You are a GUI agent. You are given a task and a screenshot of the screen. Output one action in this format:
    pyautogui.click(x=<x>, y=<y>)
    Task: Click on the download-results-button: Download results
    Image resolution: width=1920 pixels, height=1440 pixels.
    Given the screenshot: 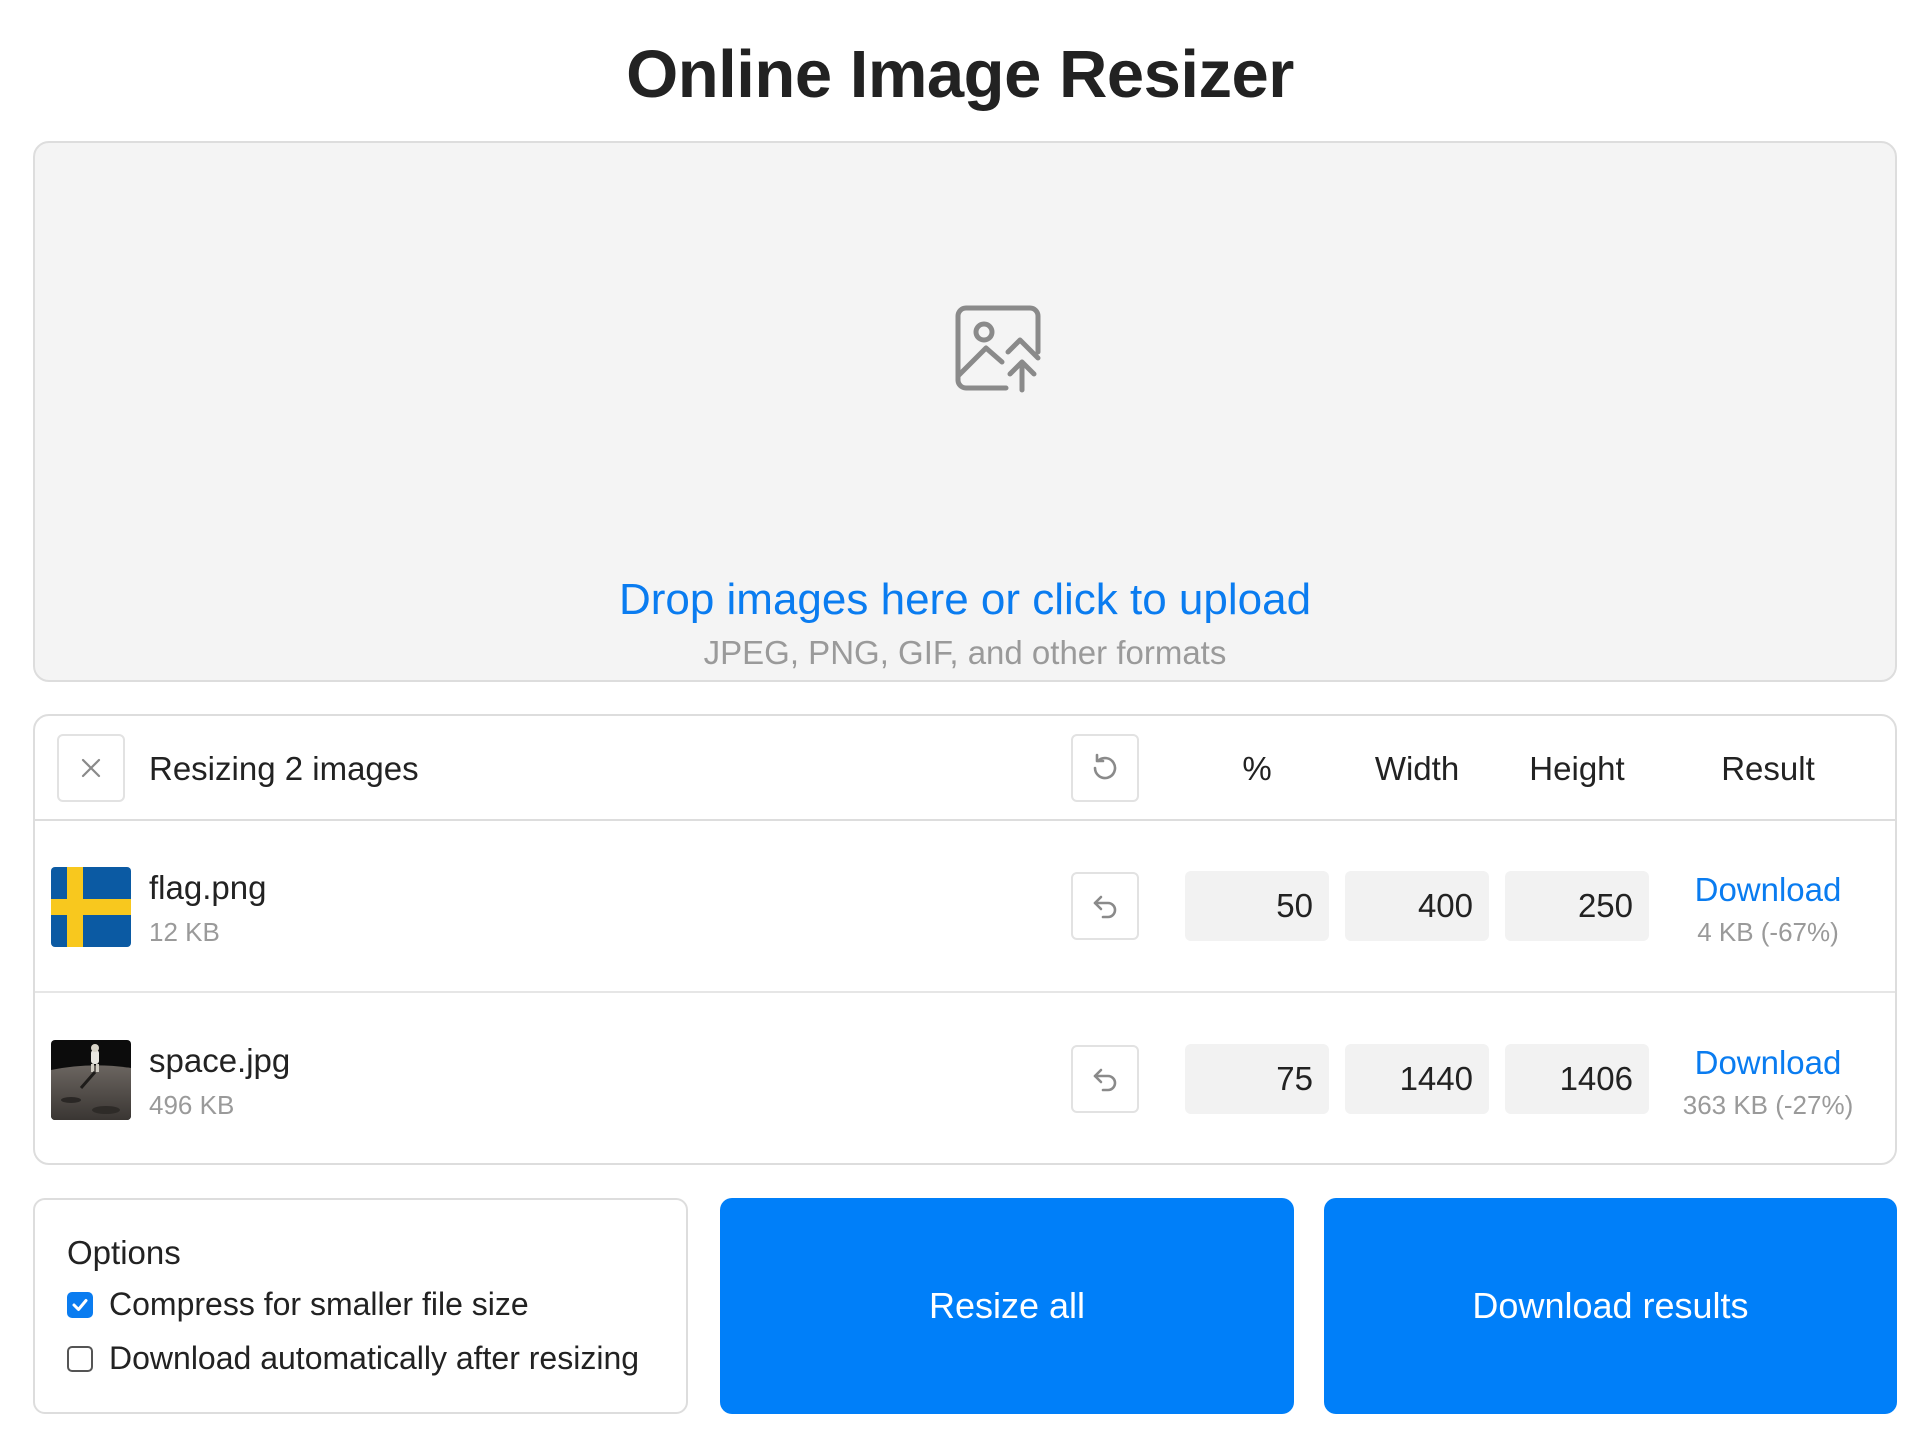 What is the action you would take?
    pyautogui.click(x=1610, y=1306)
    